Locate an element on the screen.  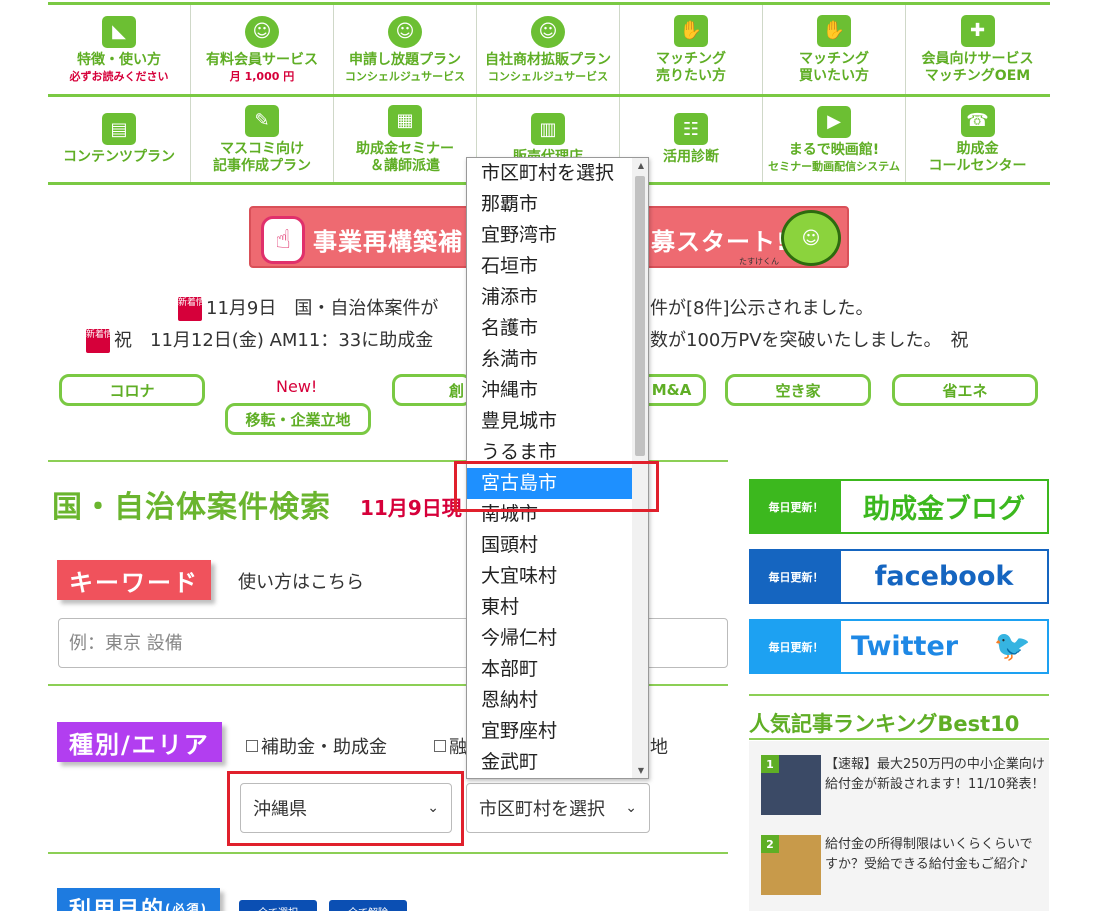
dropdown-option: 市区町村を選択 is located at coordinates (557, 173).